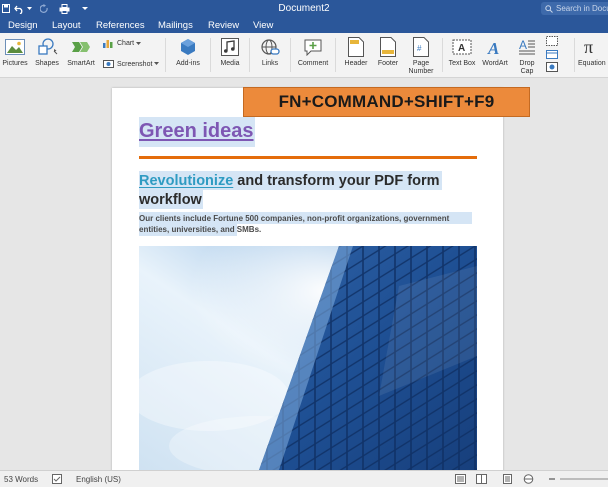 Image resolution: width=608 pixels, height=487 pixels. I want to click on text-box-label: Text Box, so click(462, 63).